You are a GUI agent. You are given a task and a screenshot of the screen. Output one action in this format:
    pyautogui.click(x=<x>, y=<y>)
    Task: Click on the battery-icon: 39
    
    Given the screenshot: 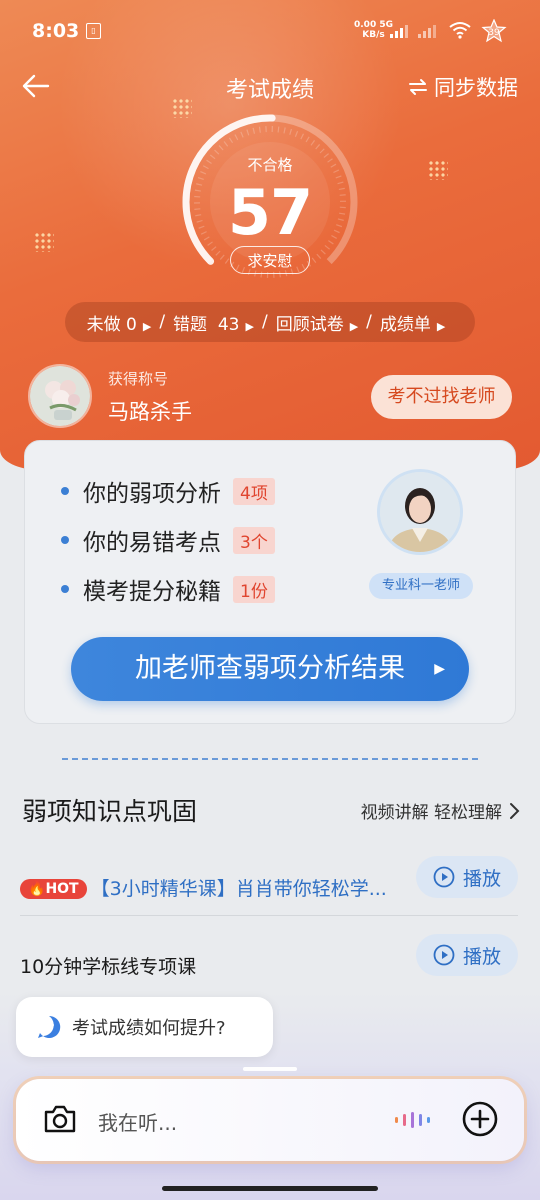 What is the action you would take?
    pyautogui.click(x=494, y=31)
    